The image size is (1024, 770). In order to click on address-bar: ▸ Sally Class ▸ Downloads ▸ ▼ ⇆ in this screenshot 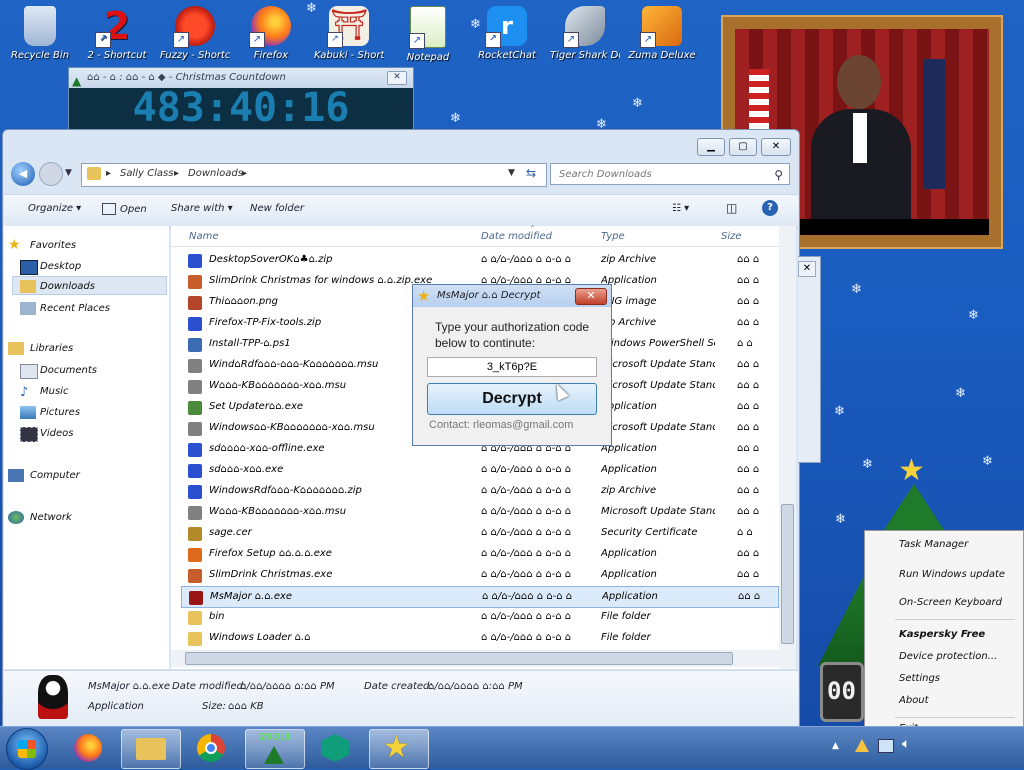, I will do `click(314, 175)`.